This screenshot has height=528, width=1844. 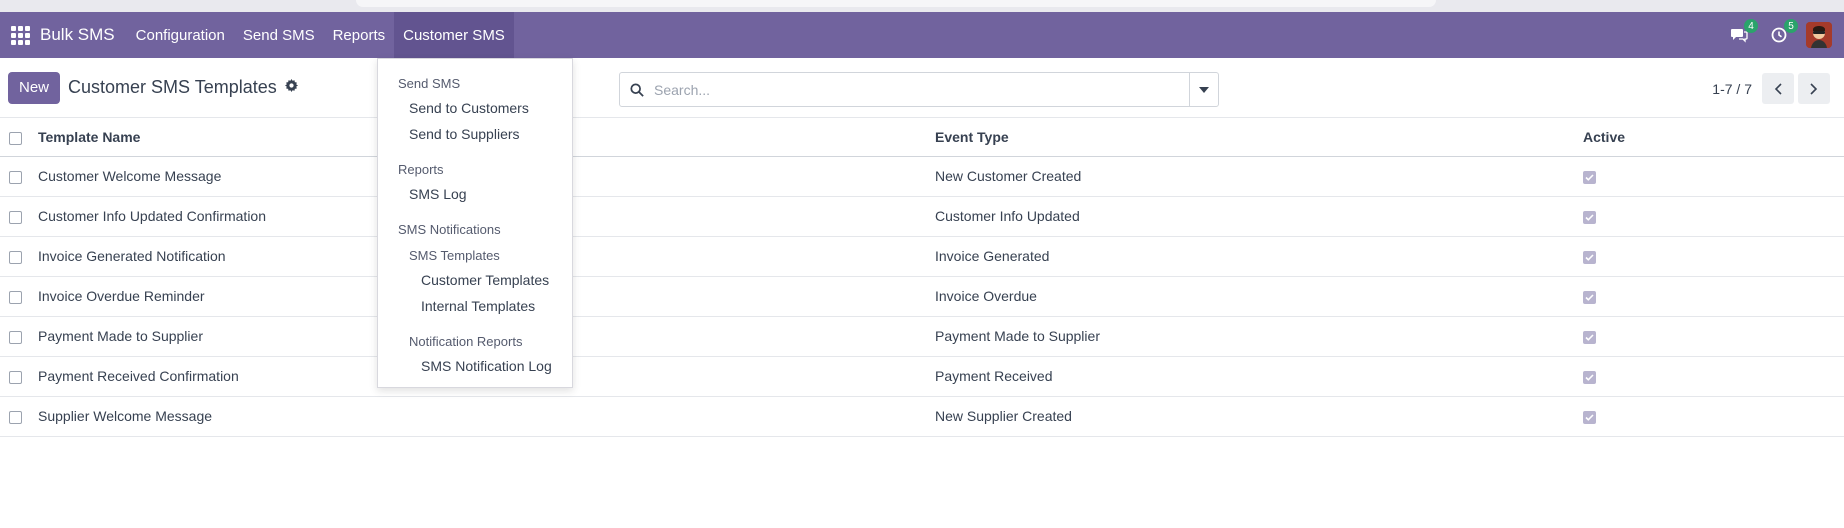 What do you see at coordinates (291, 87) in the screenshot?
I see `gear-icon` at bounding box center [291, 87].